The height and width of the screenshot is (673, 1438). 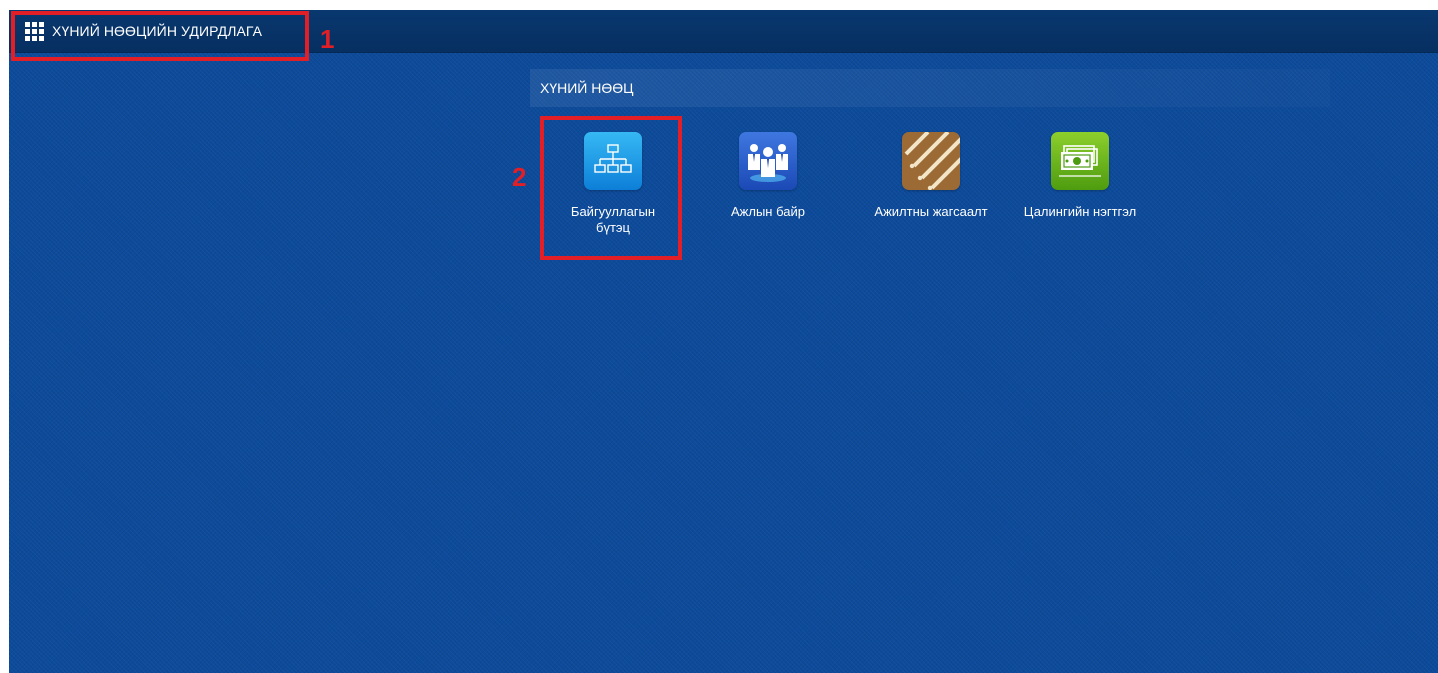 What do you see at coordinates (1080, 161) in the screenshot?
I see `payroll-icon` at bounding box center [1080, 161].